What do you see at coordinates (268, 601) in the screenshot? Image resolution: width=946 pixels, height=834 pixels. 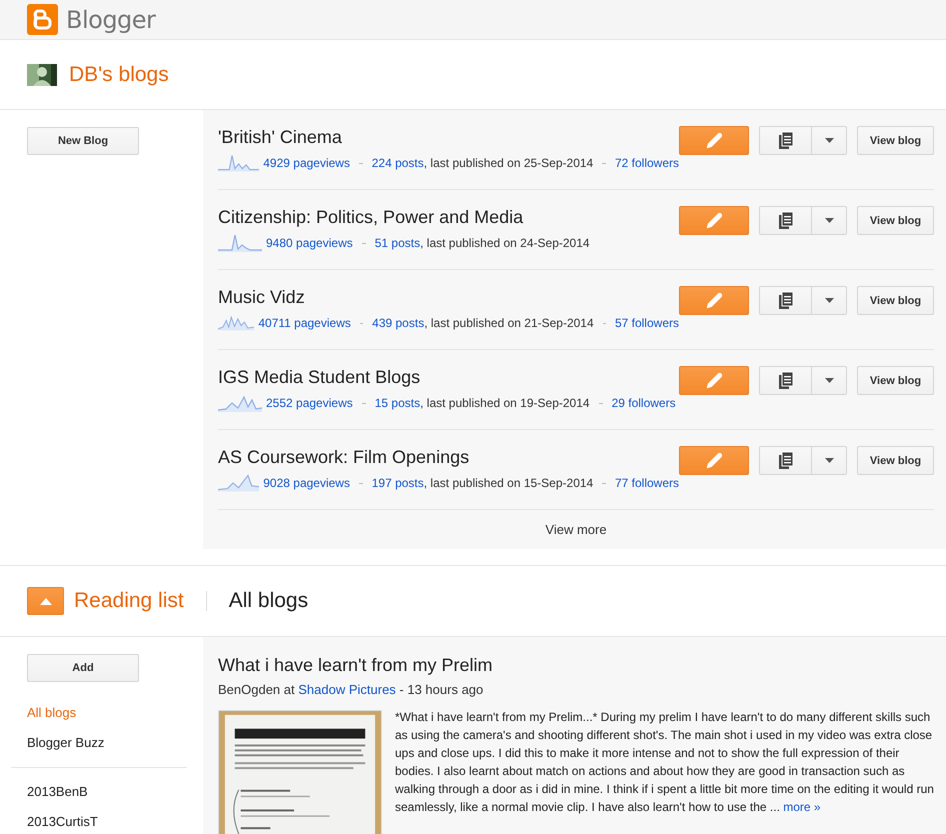 I see `reading-list-subtitle: All blogs` at bounding box center [268, 601].